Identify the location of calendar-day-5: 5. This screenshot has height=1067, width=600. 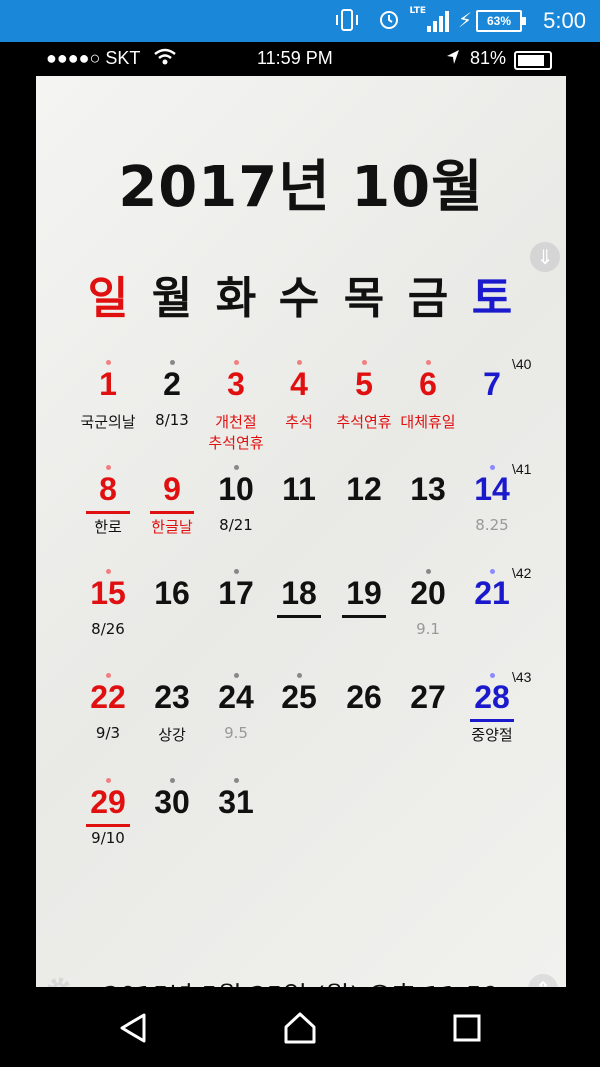
(364, 384).